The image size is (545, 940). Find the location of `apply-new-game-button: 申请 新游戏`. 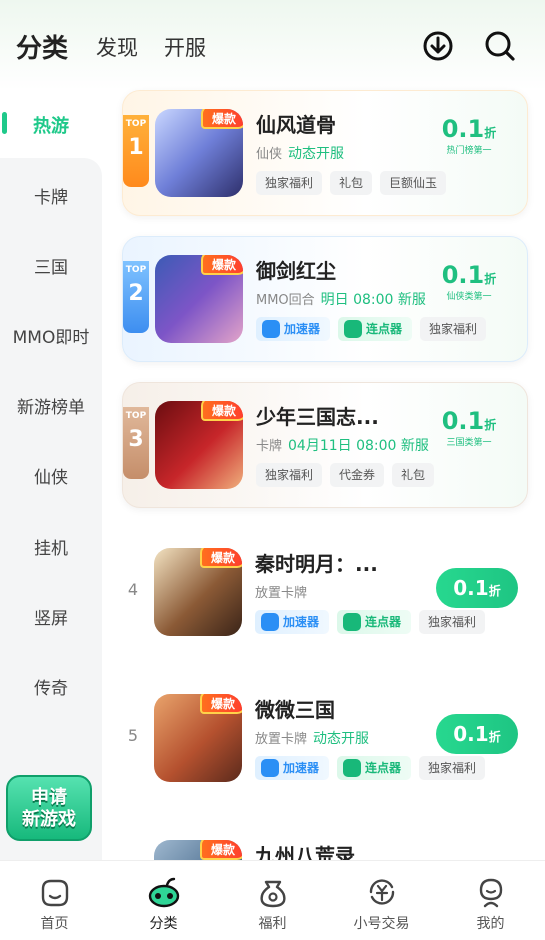

apply-new-game-button: 申请 新游戏 is located at coordinates (49, 808).